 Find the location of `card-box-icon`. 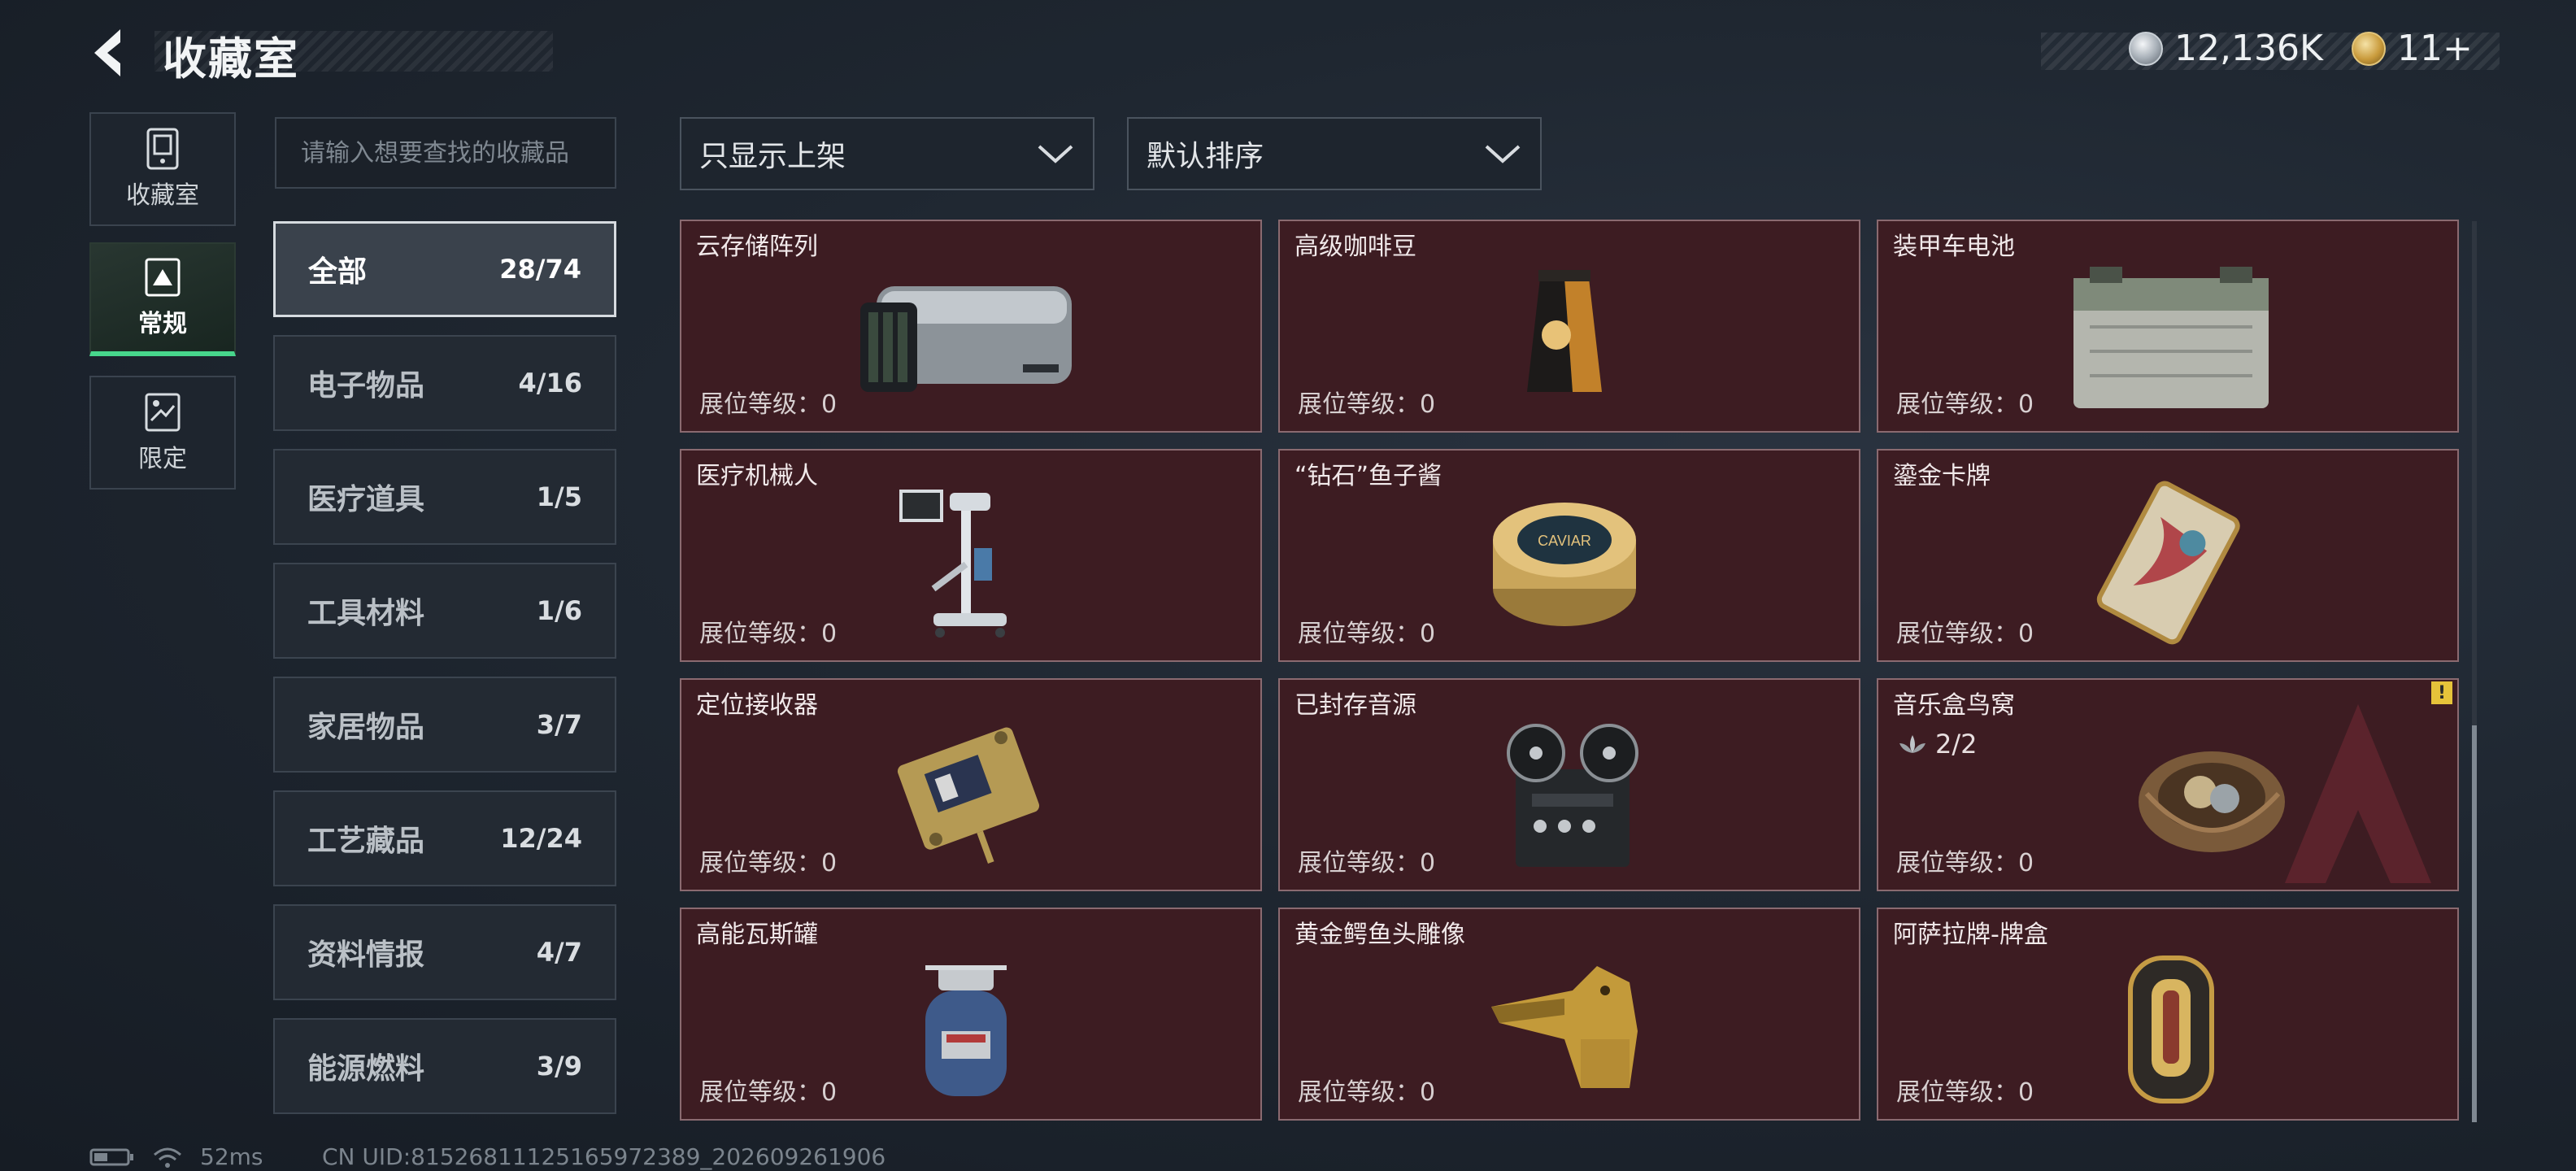

card-box-icon is located at coordinates (2171, 1030).